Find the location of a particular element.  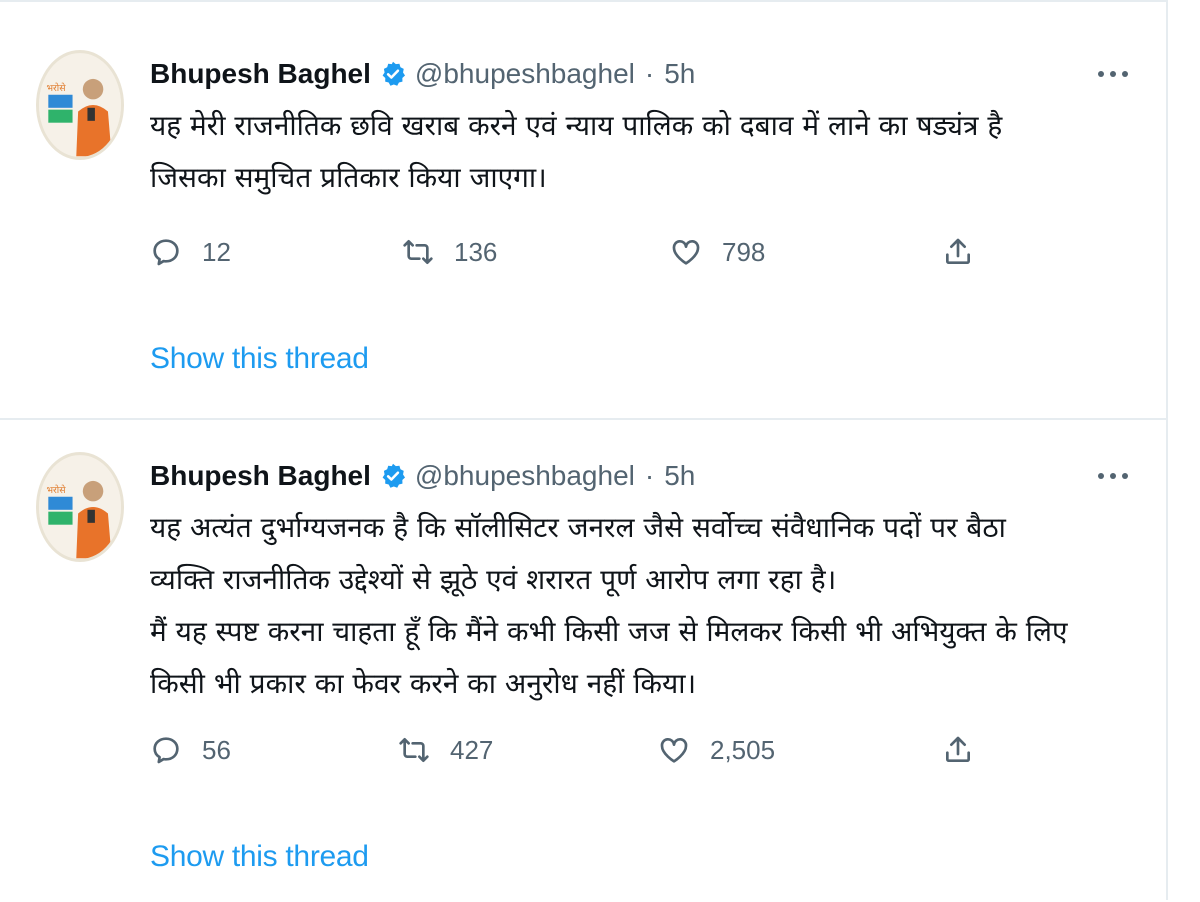

like-count: 798 is located at coordinates (744, 251).